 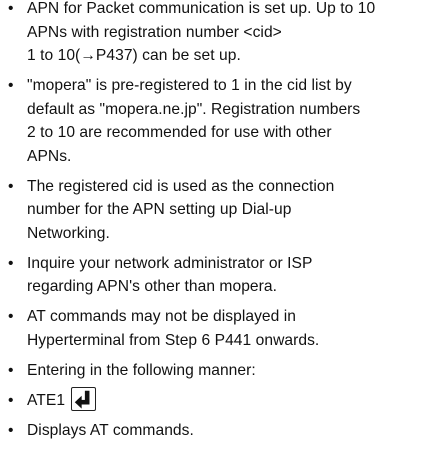 I want to click on command-text: ATE1, so click(x=46, y=400).